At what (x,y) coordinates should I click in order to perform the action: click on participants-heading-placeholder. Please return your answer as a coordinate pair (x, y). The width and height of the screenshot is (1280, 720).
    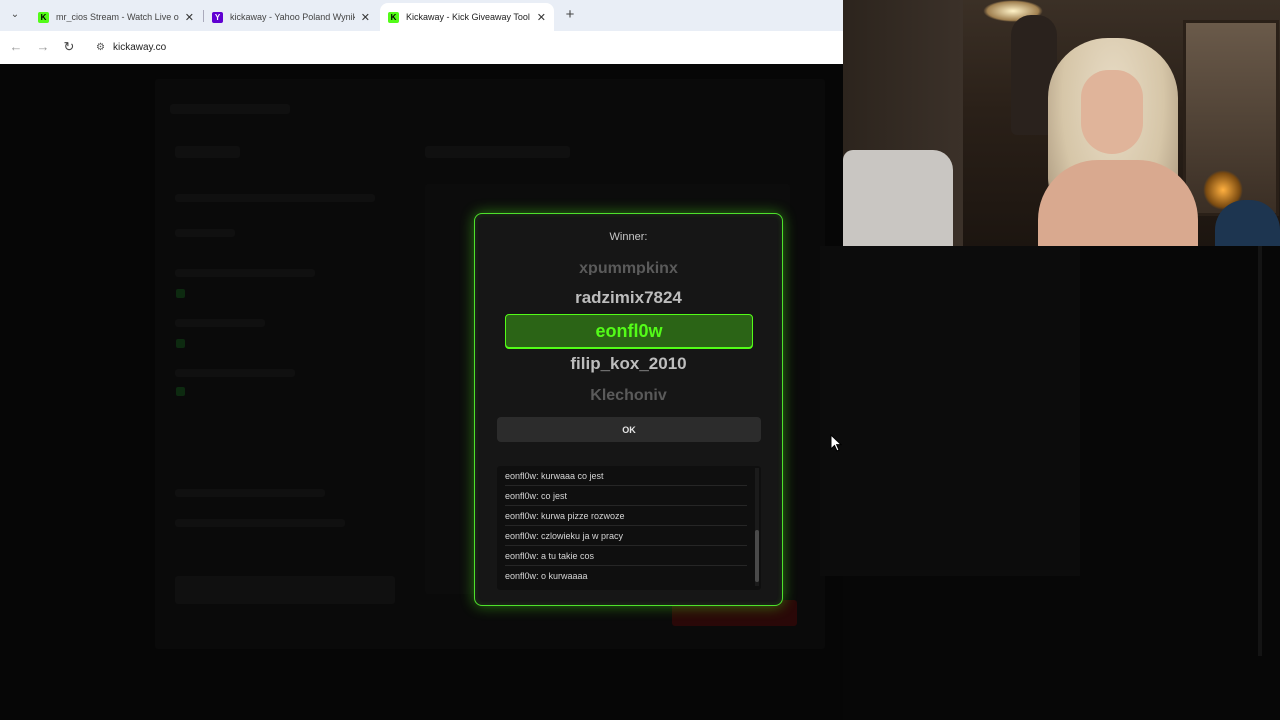
    Looking at the image, I should click on (497, 152).